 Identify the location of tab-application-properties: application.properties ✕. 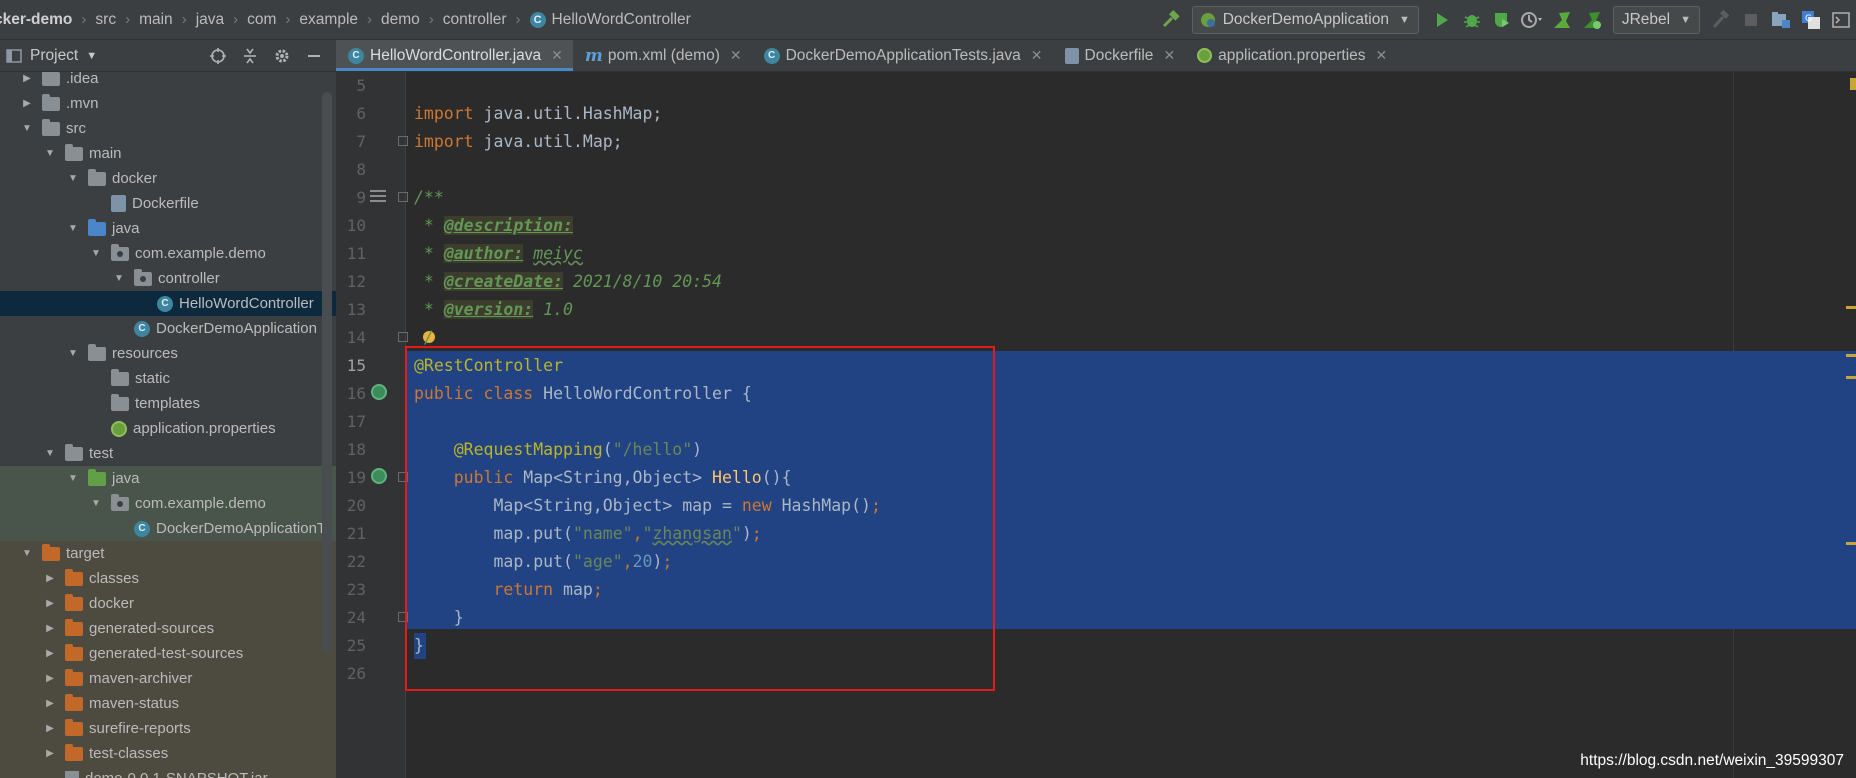
(1291, 55).